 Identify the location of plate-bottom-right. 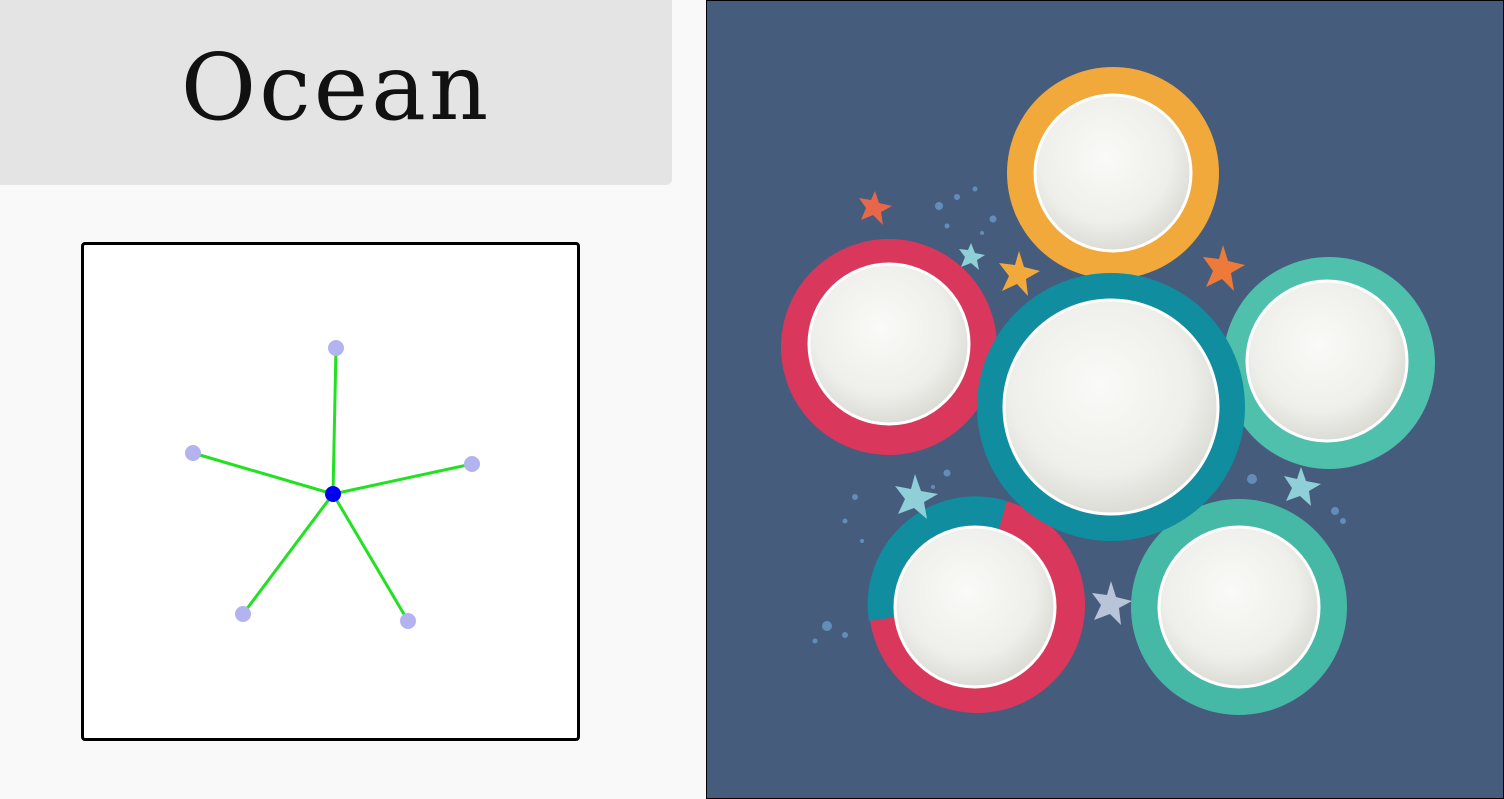
(1239, 607).